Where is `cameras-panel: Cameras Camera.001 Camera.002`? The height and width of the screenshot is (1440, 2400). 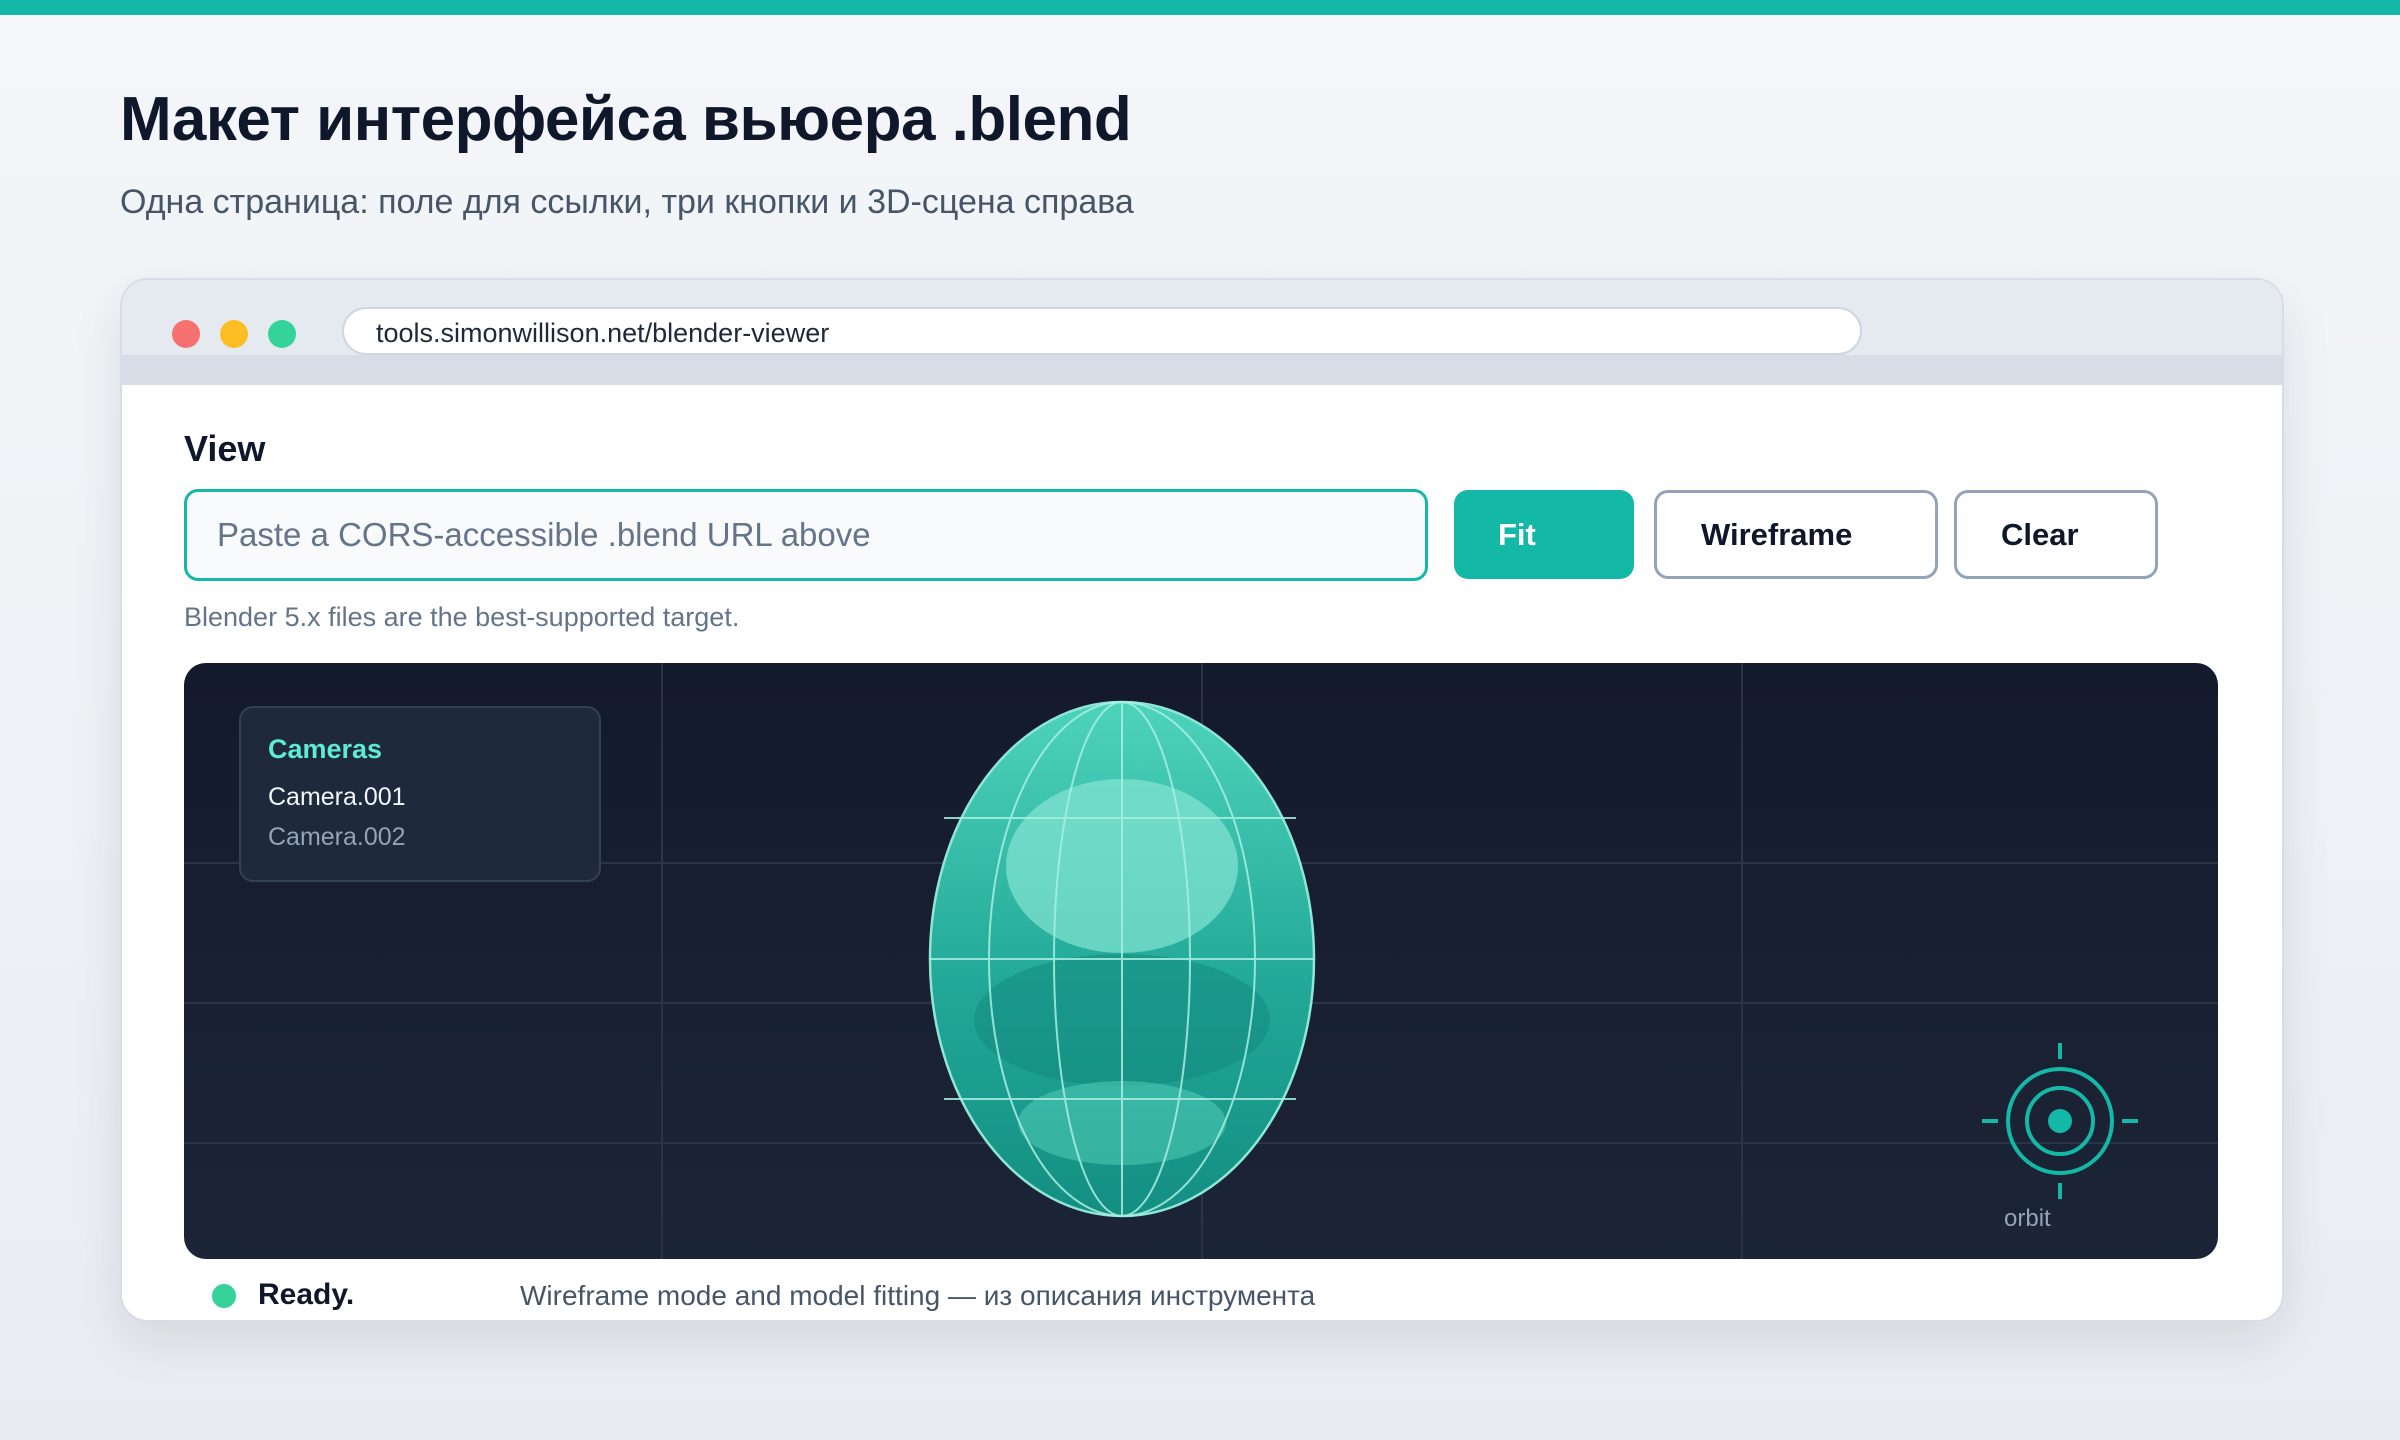
cameras-panel: Cameras Camera.001 Camera.002 is located at coordinates (420, 794).